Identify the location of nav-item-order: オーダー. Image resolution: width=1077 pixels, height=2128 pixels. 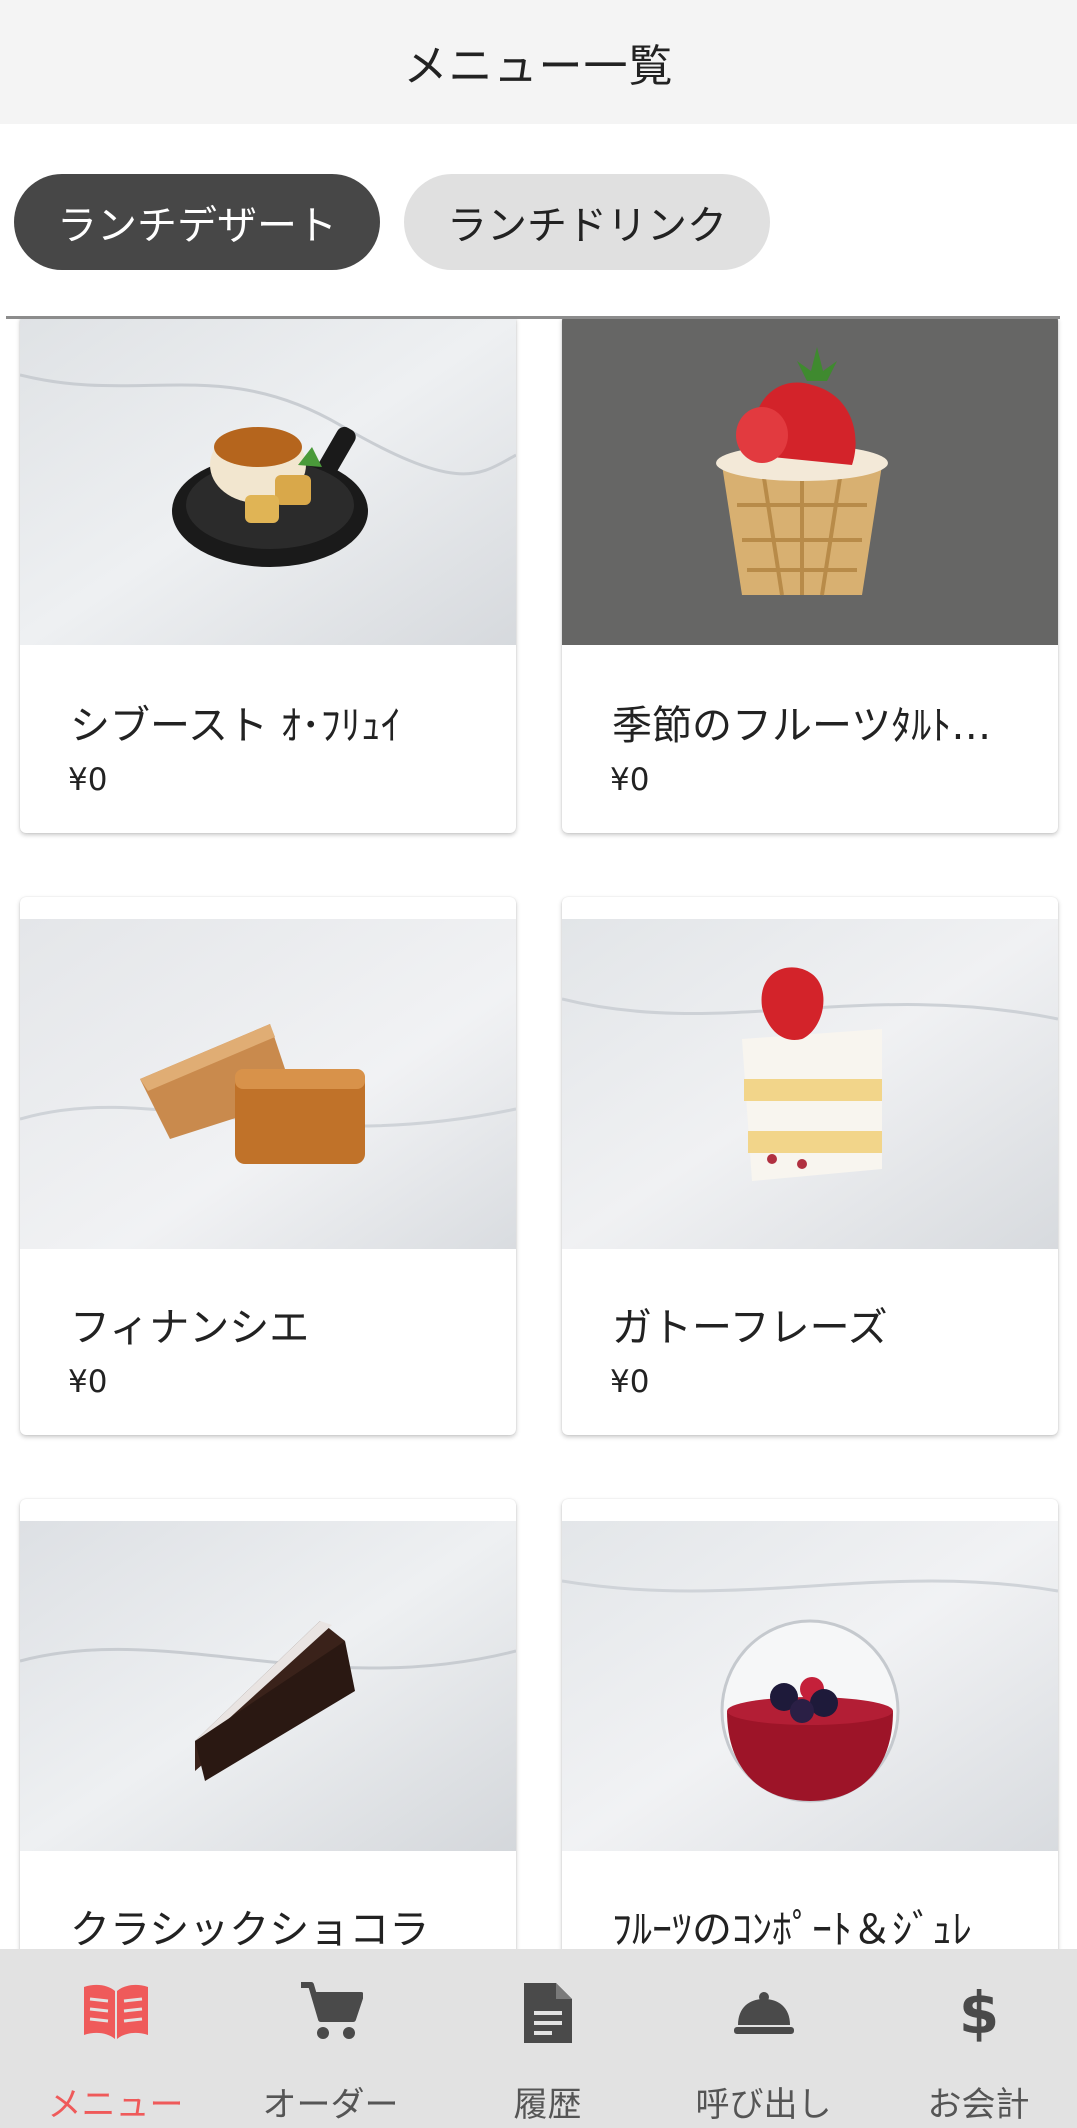
(330, 2038).